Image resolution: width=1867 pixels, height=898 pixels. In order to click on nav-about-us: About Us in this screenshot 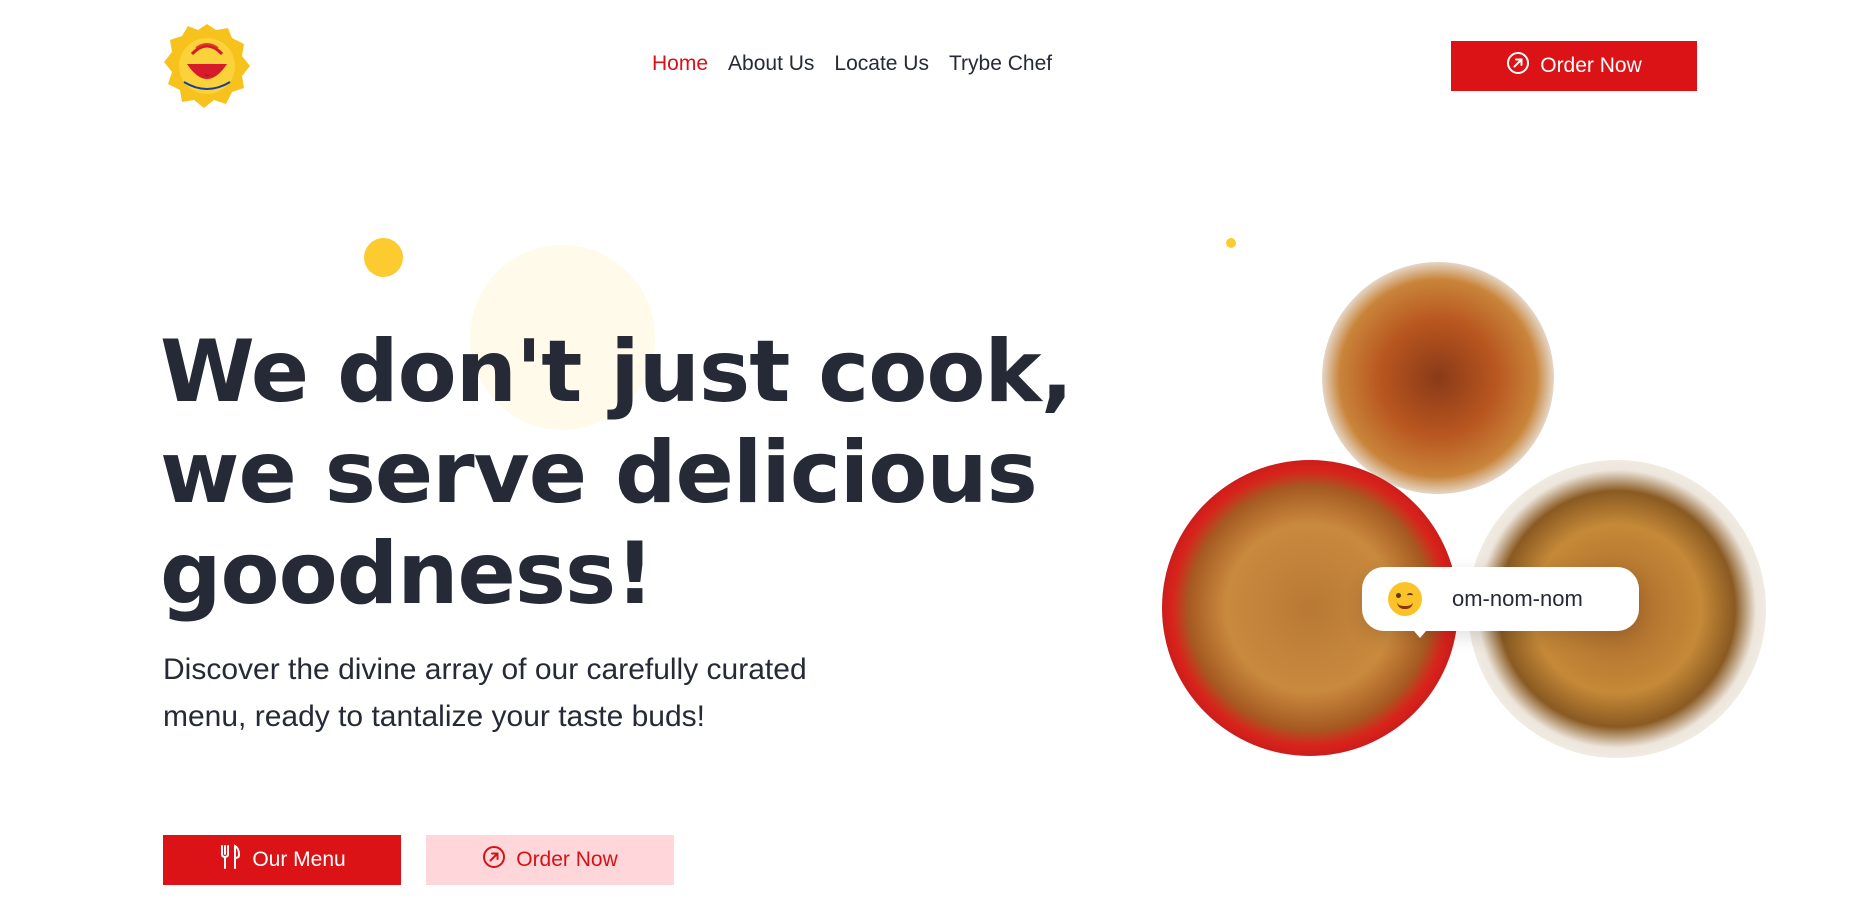, I will do `click(771, 64)`.